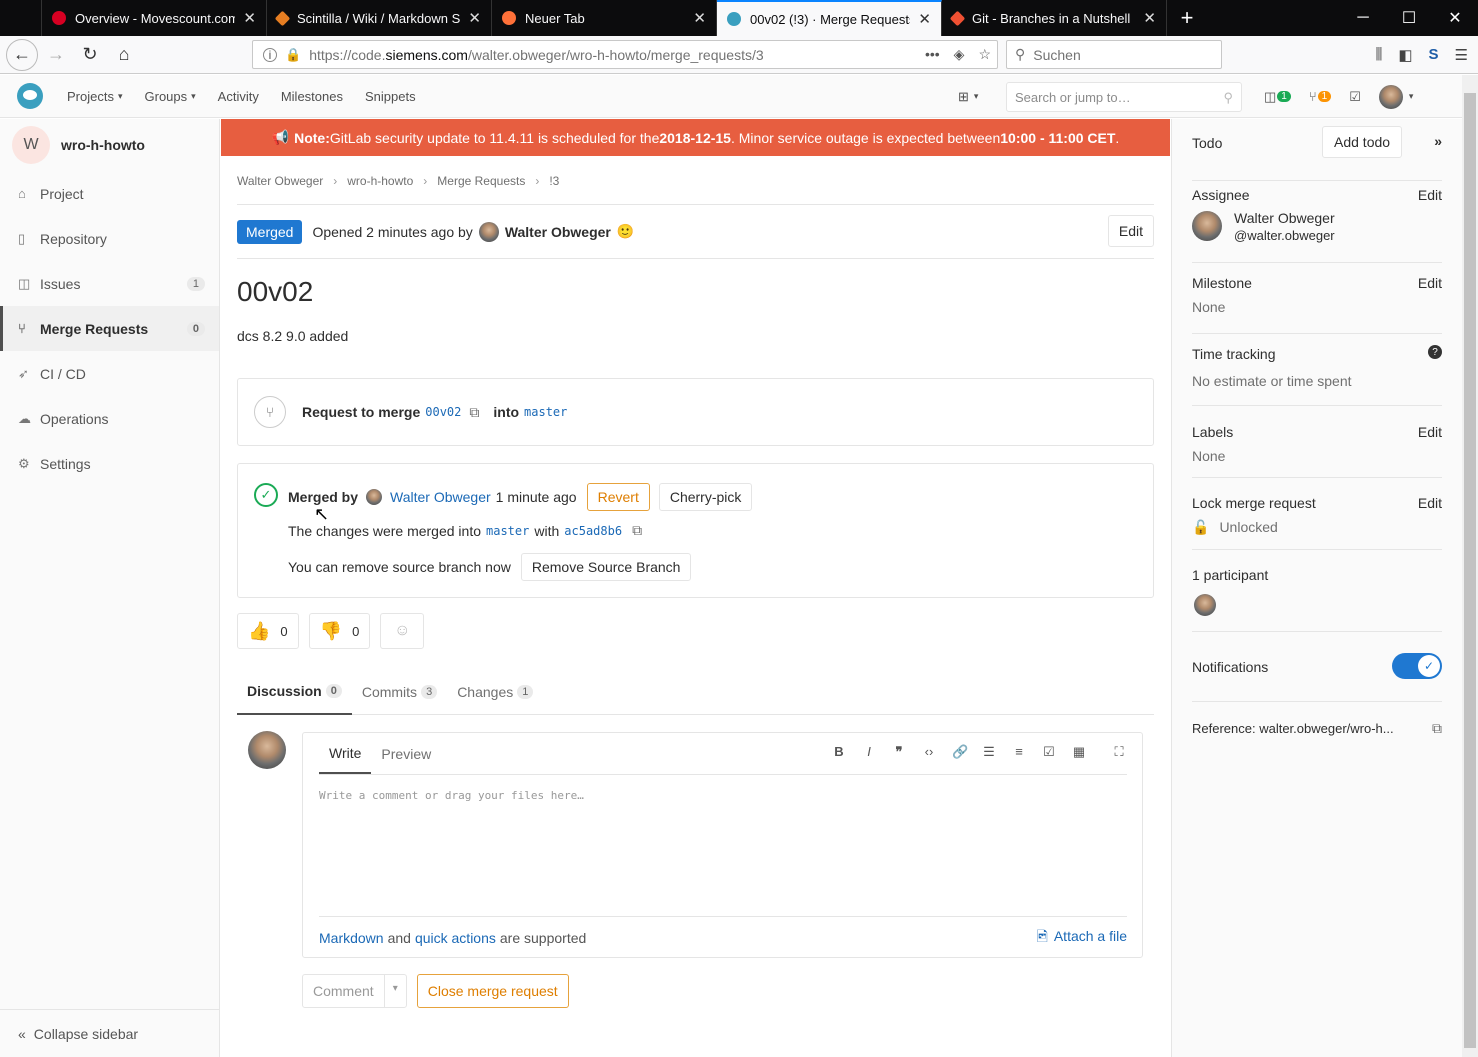 This screenshot has width=1478, height=1057. I want to click on close-merge-request-button: Close merge request, so click(492, 991).